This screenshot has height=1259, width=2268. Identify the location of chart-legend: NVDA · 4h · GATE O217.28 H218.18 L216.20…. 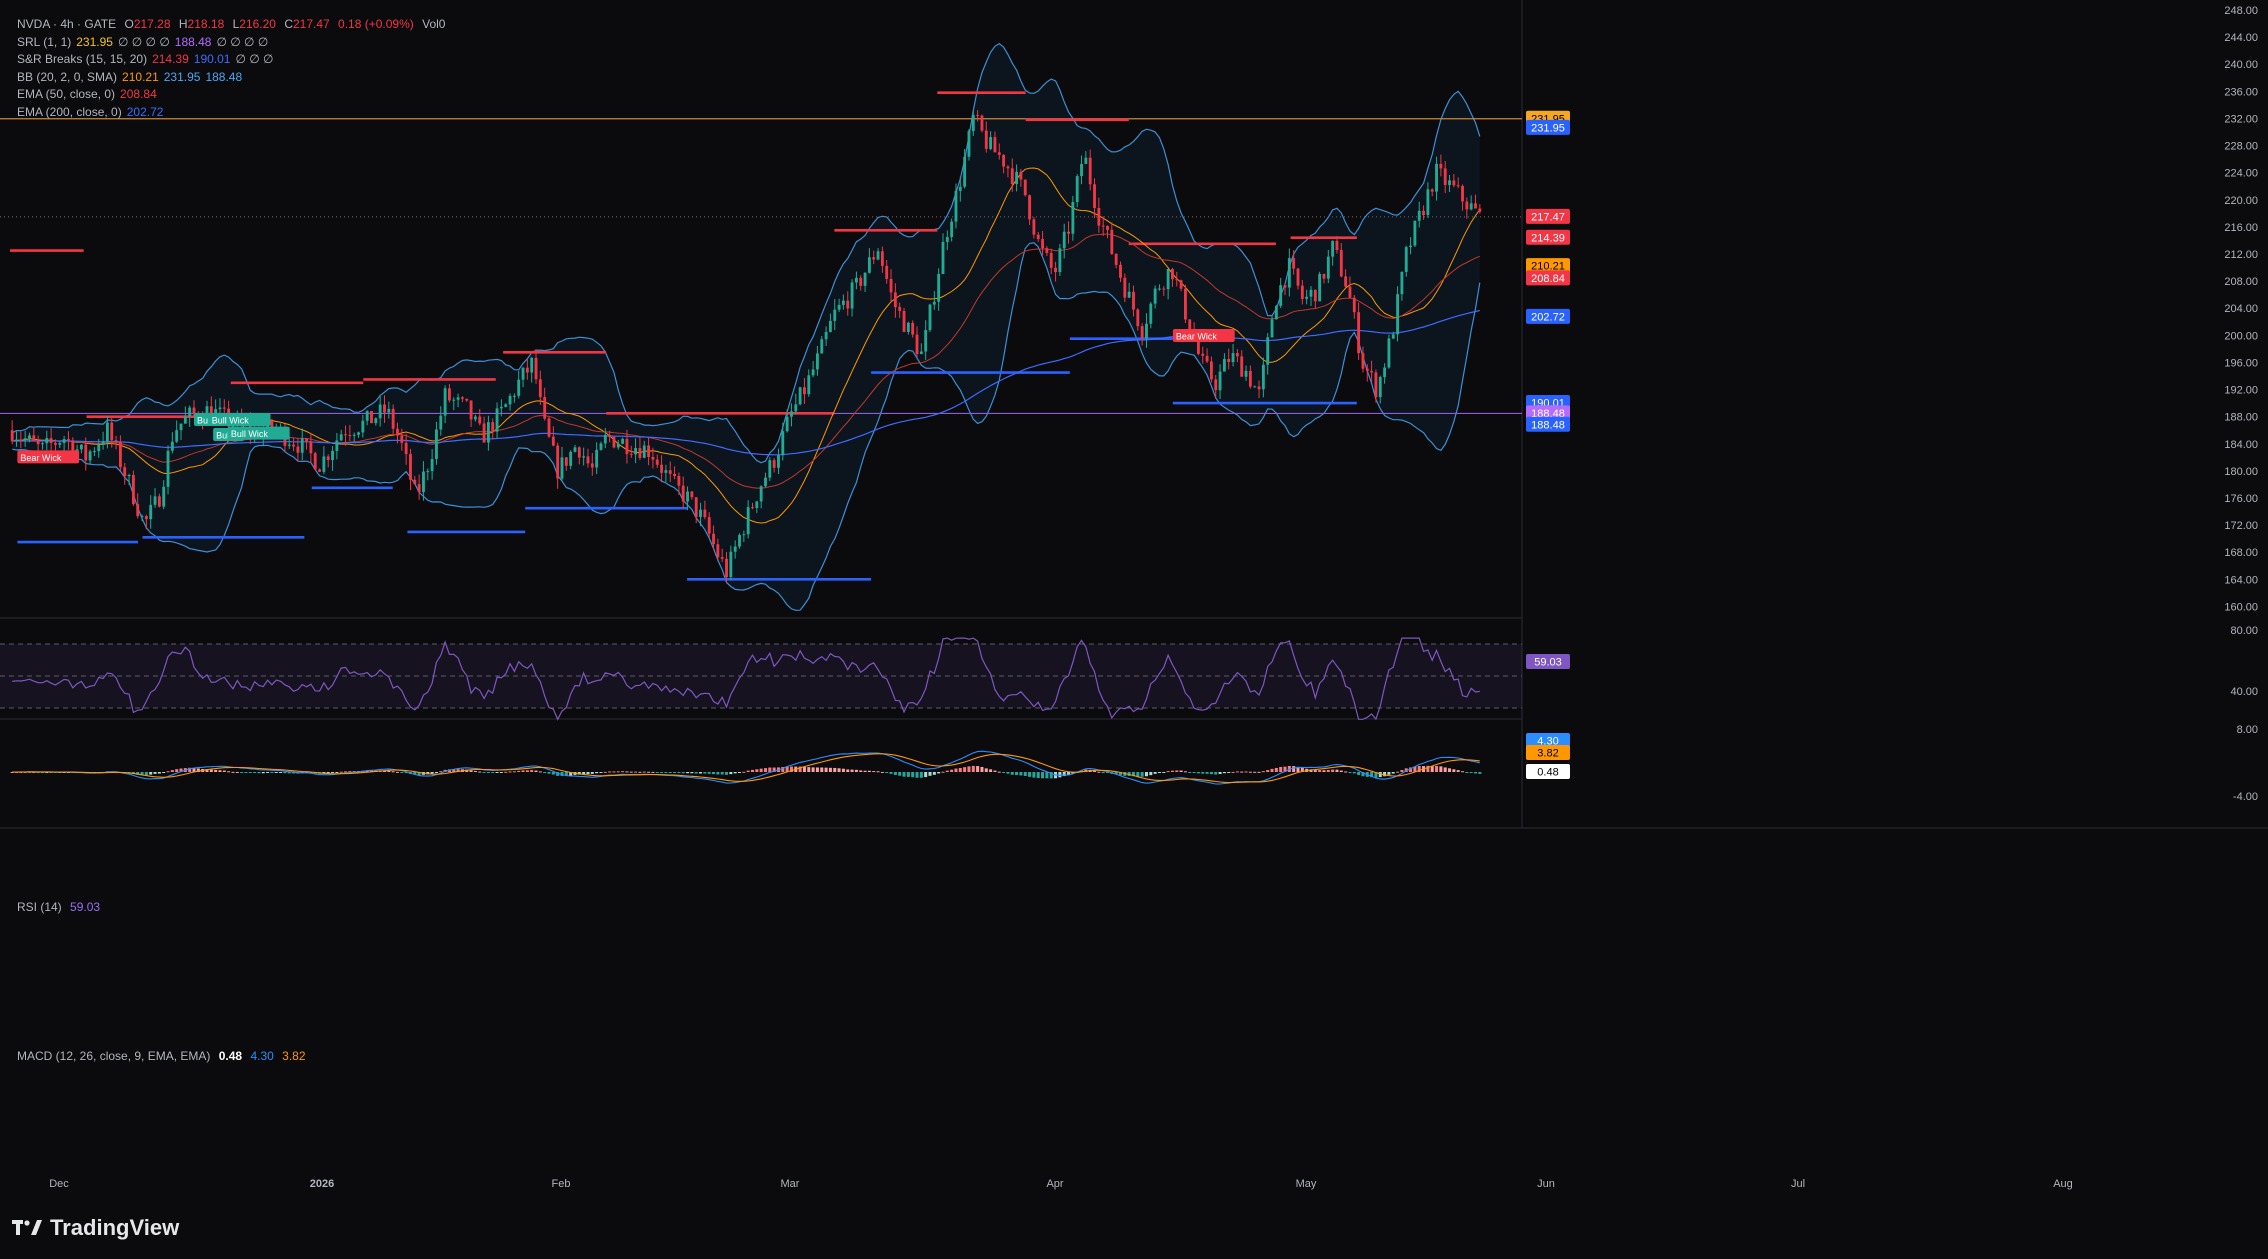
(231, 68).